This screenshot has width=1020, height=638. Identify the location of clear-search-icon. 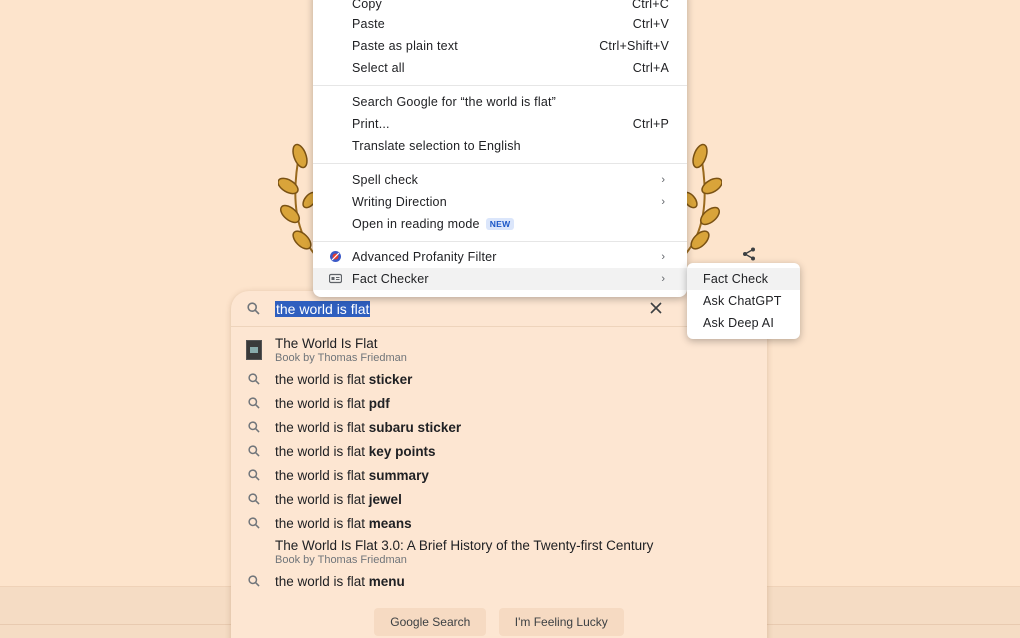
(656, 308).